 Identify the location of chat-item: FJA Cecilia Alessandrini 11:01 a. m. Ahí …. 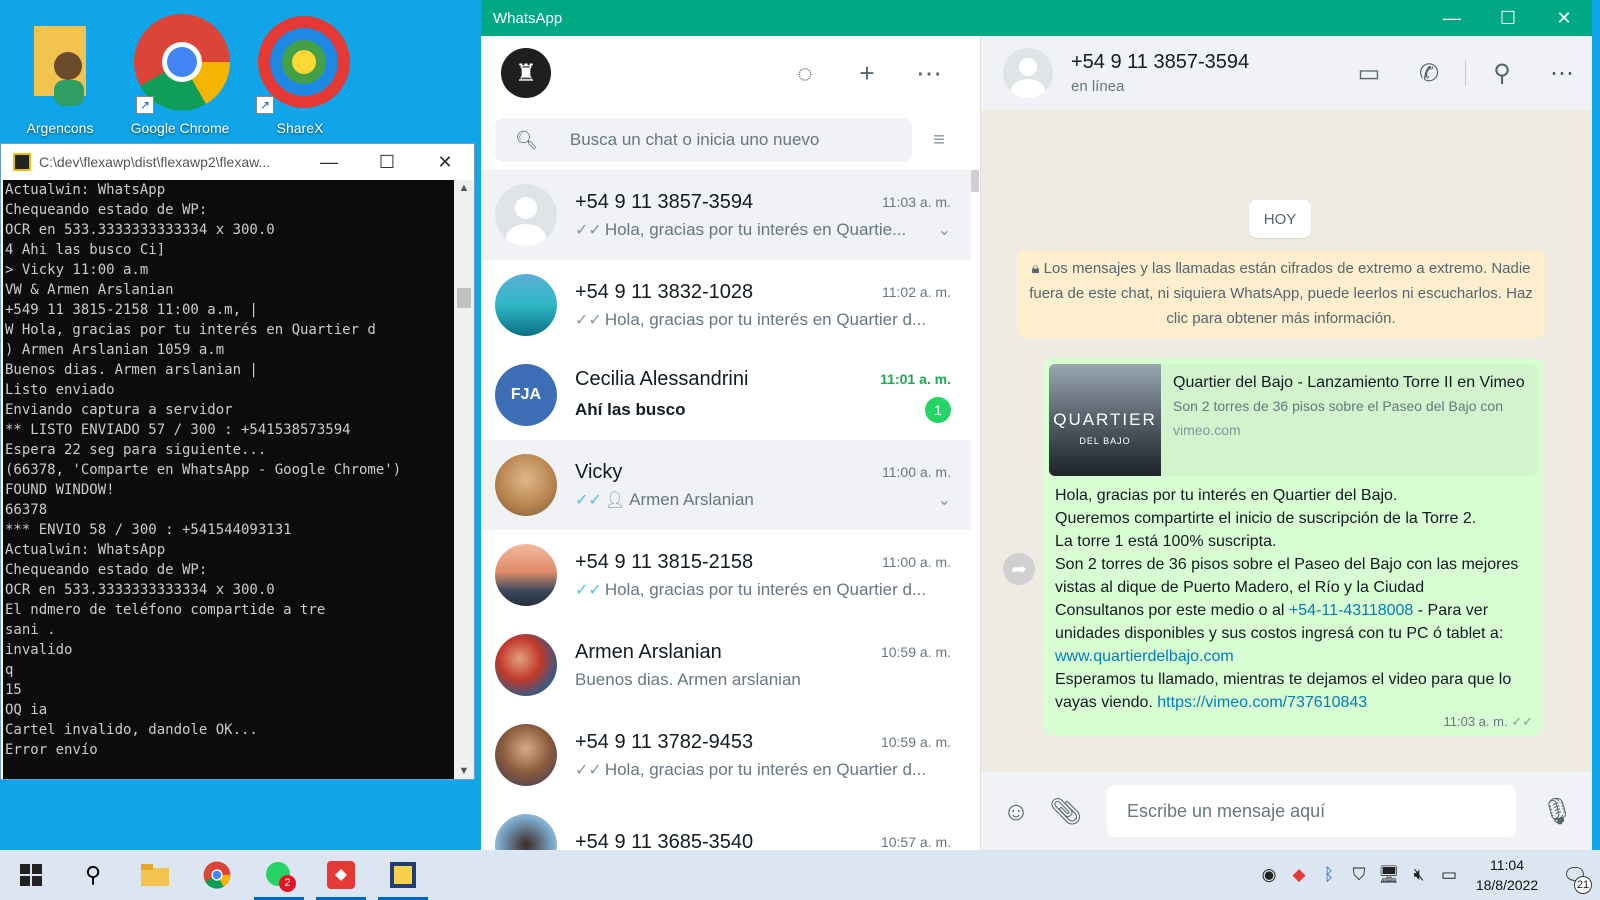
(726, 395).